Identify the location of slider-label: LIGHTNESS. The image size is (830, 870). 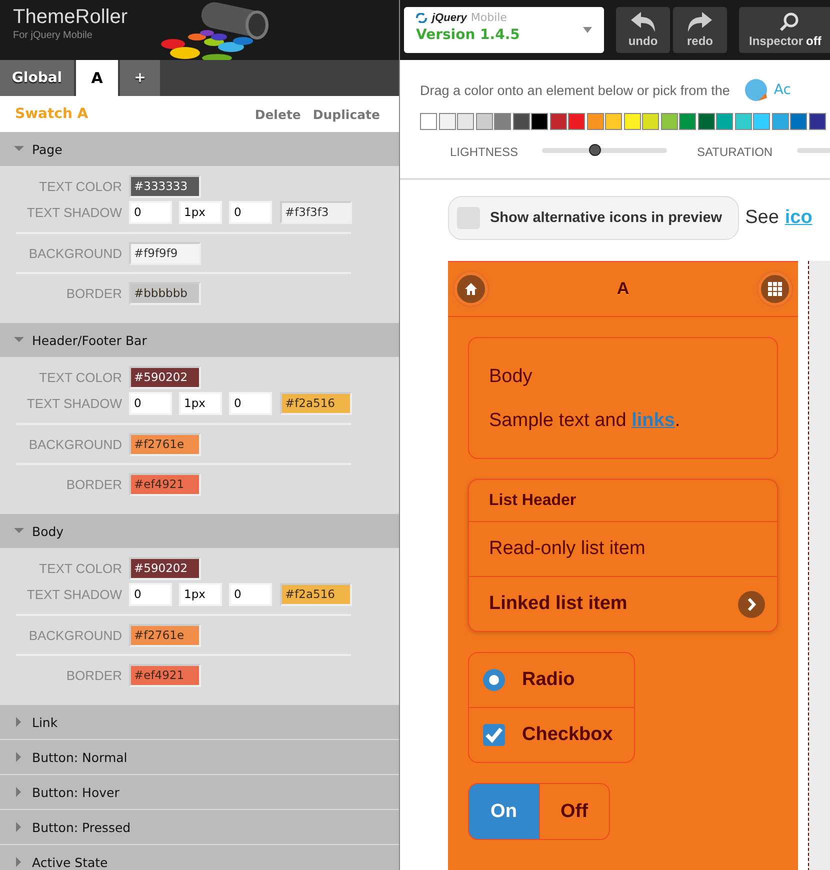
(484, 152).